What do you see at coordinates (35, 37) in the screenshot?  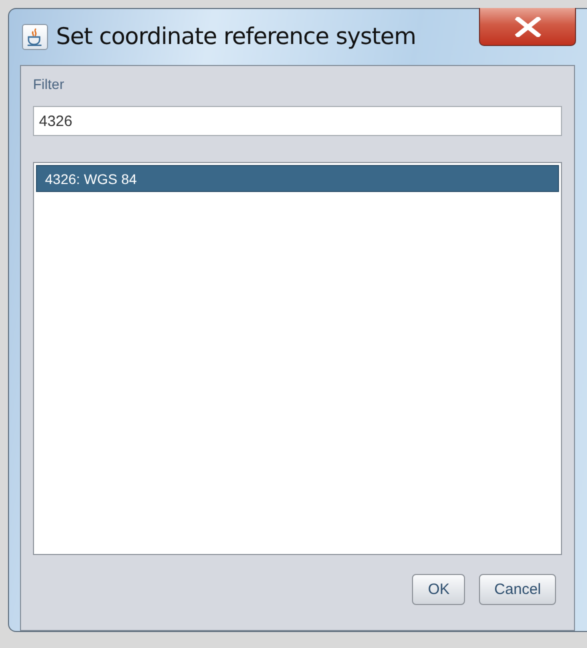 I see `coffee-cup-icon` at bounding box center [35, 37].